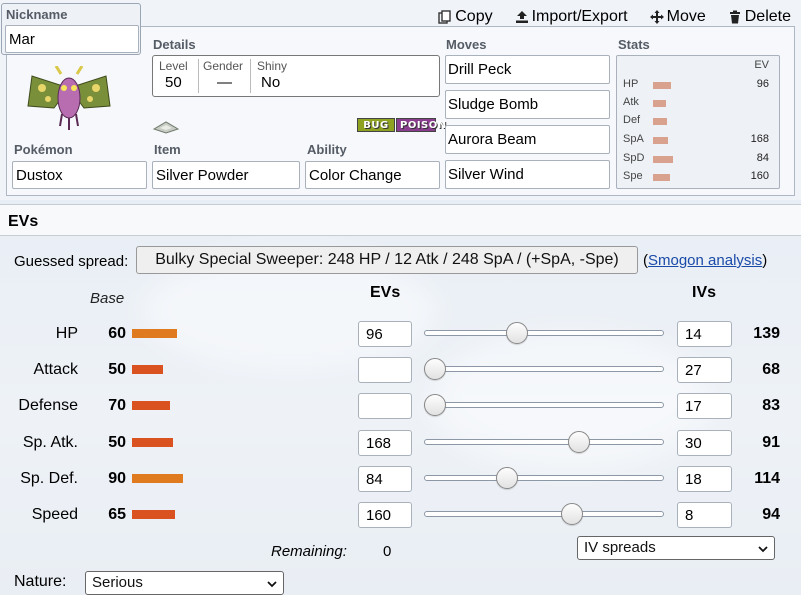 Image resolution: width=801 pixels, height=595 pixels. I want to click on gender-cell: Gender —, so click(225, 76).